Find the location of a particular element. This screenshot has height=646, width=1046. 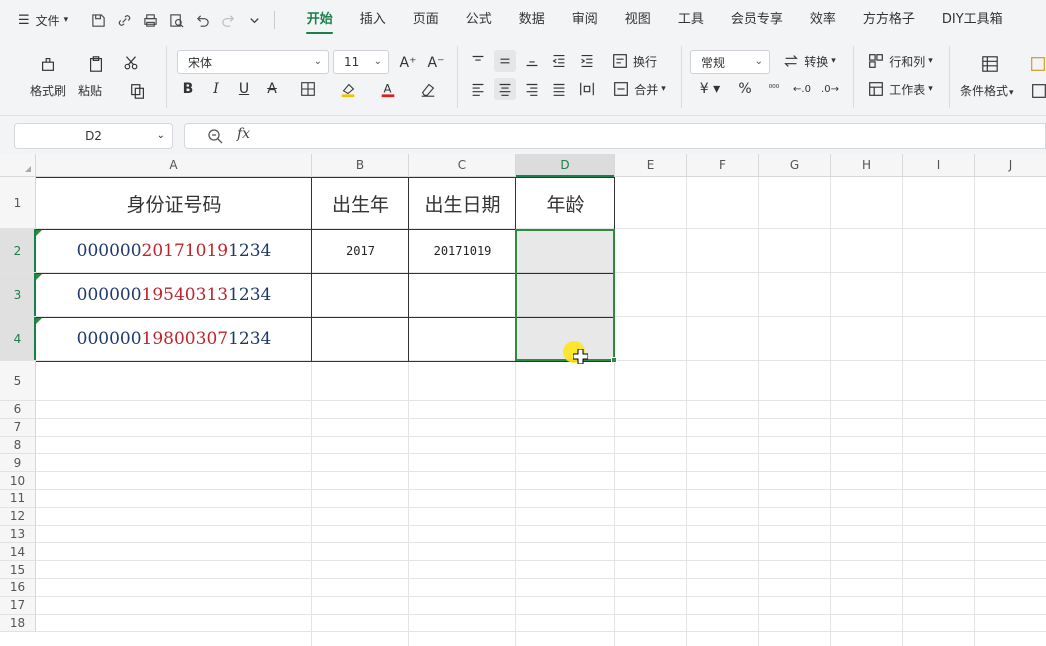

column-header-h: H is located at coordinates (867, 165).